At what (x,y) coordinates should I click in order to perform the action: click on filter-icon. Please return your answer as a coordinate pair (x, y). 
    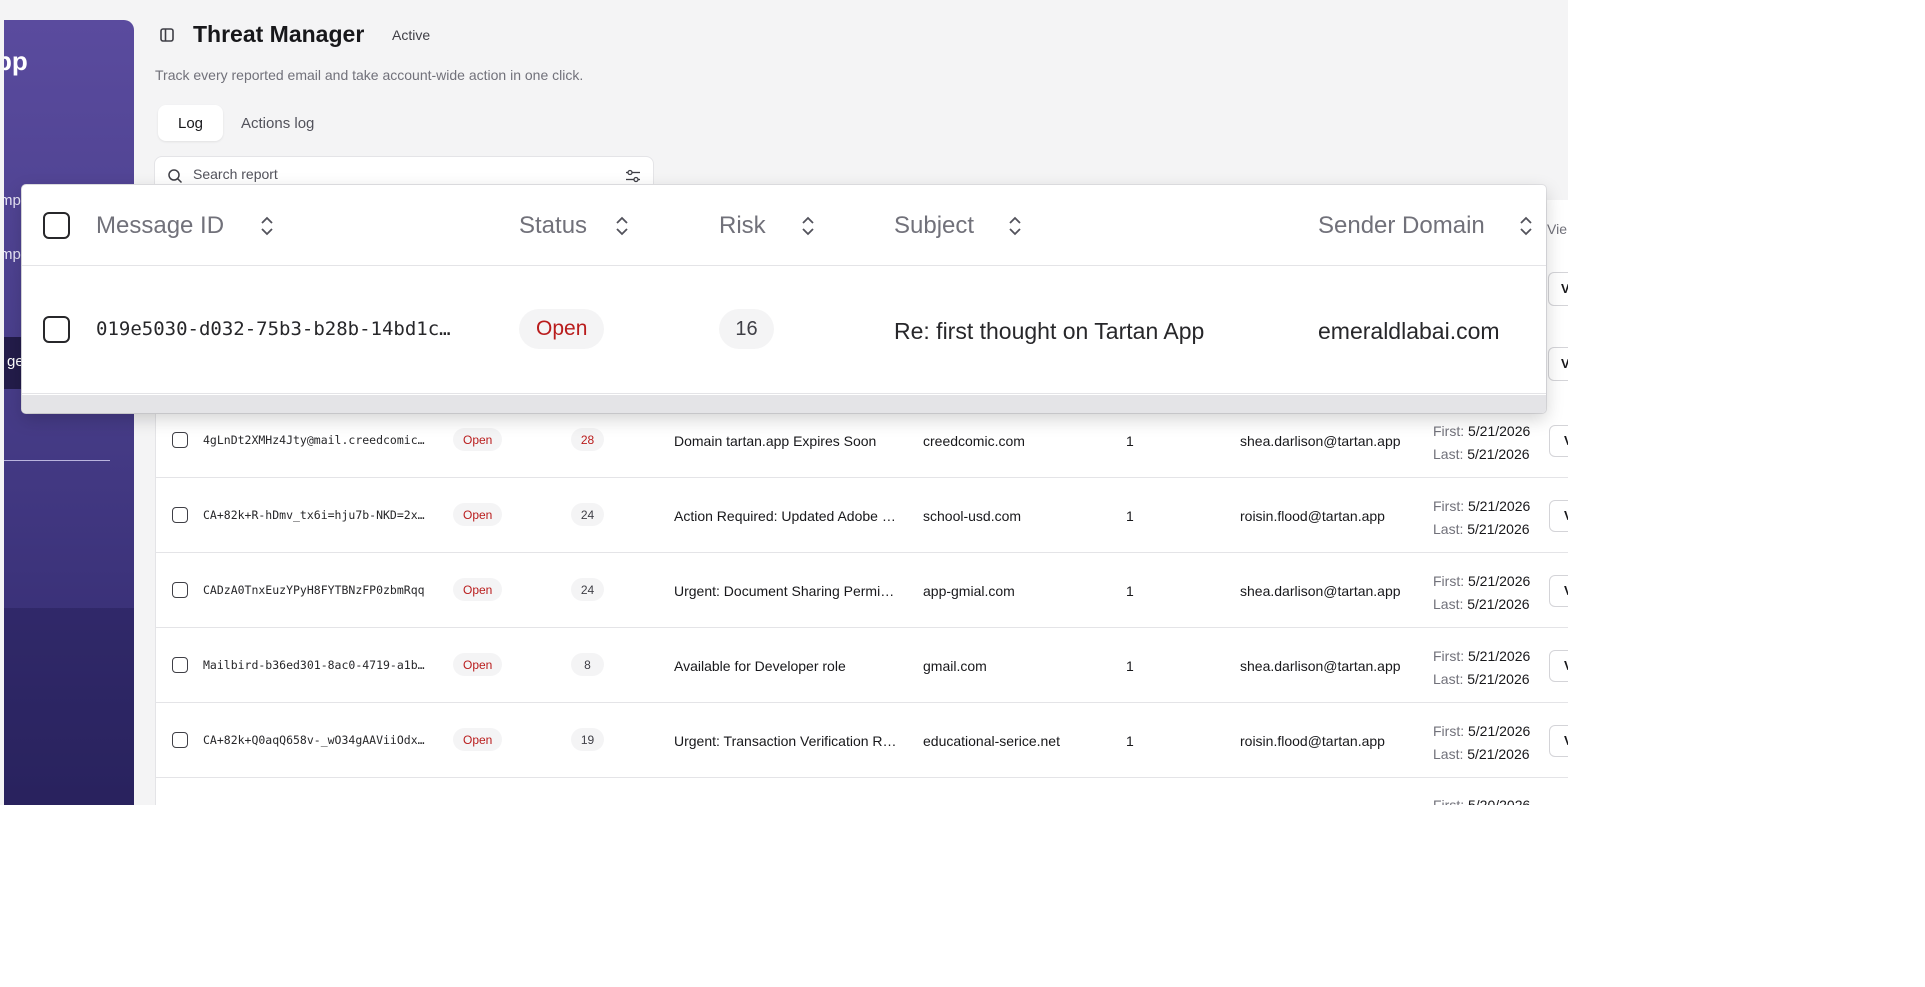
    Looking at the image, I should click on (633, 176).